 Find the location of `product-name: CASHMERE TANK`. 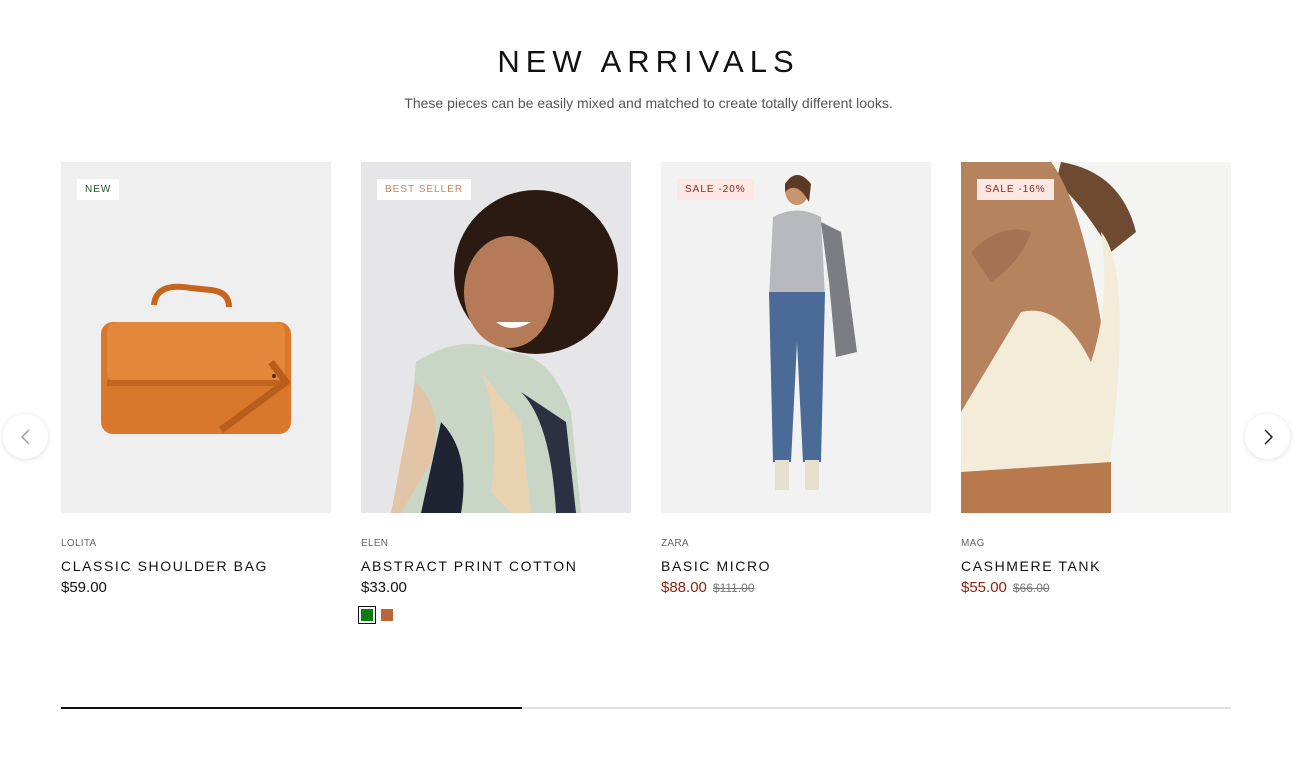

product-name: CASHMERE TANK is located at coordinates (1096, 566).